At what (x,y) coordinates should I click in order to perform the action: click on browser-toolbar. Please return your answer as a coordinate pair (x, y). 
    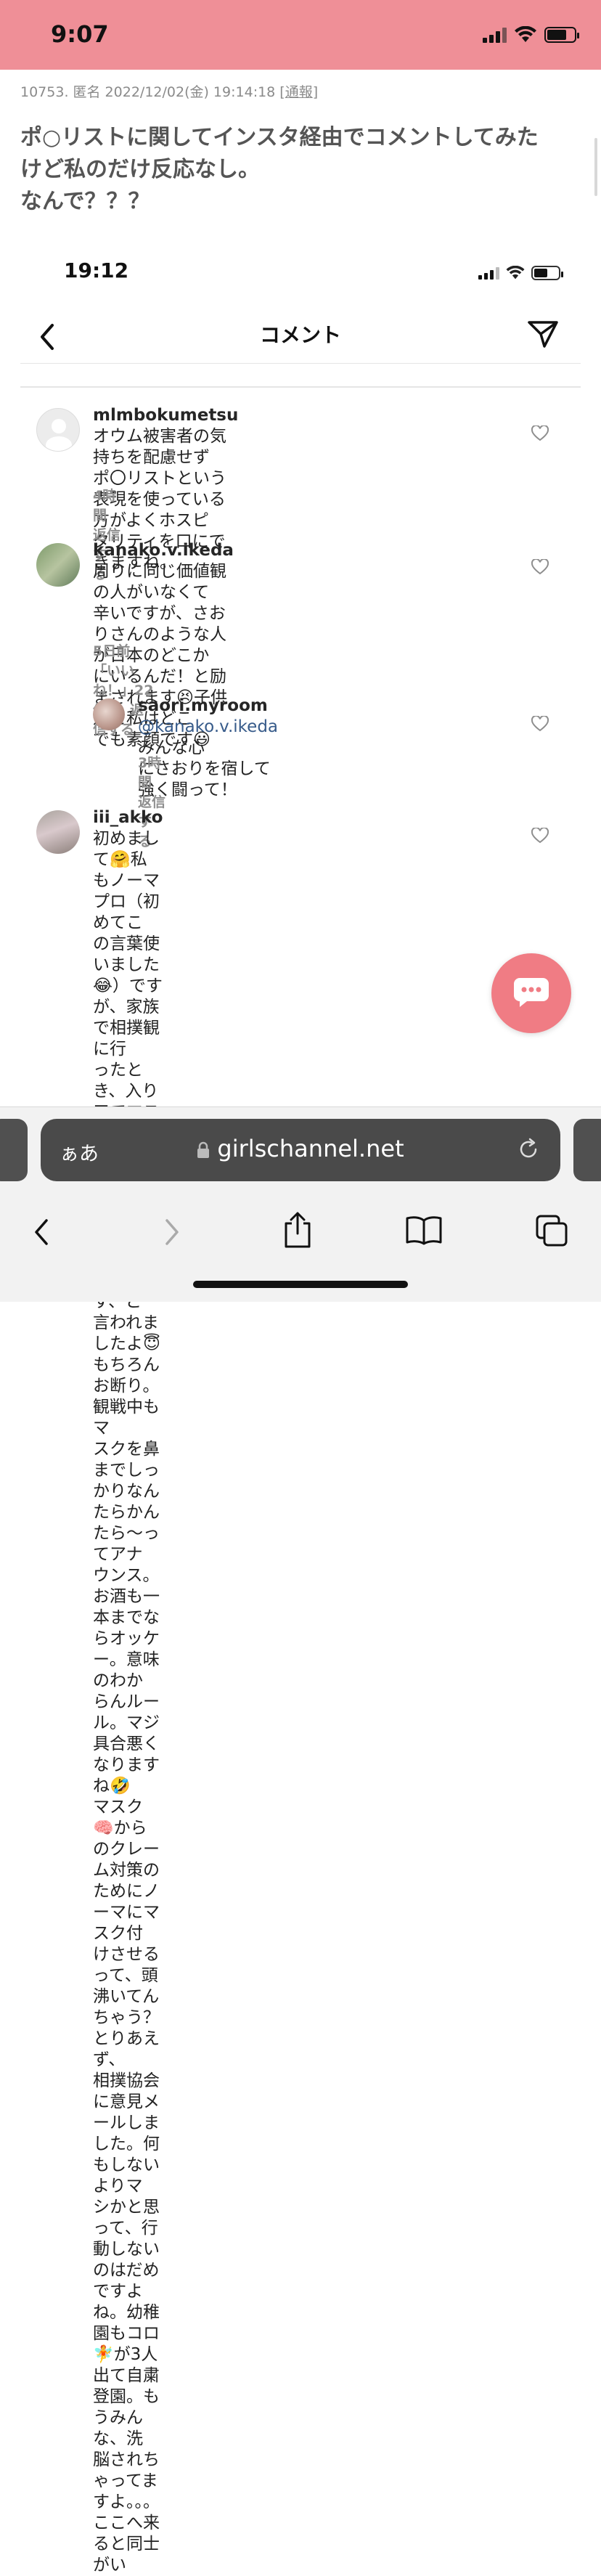
    Looking at the image, I should click on (301, 1235).